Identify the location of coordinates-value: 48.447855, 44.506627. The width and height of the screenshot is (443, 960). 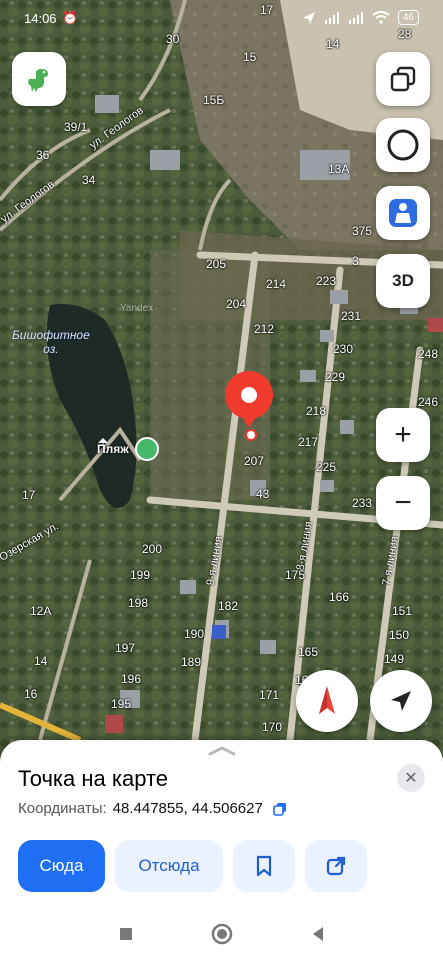
(188, 808).